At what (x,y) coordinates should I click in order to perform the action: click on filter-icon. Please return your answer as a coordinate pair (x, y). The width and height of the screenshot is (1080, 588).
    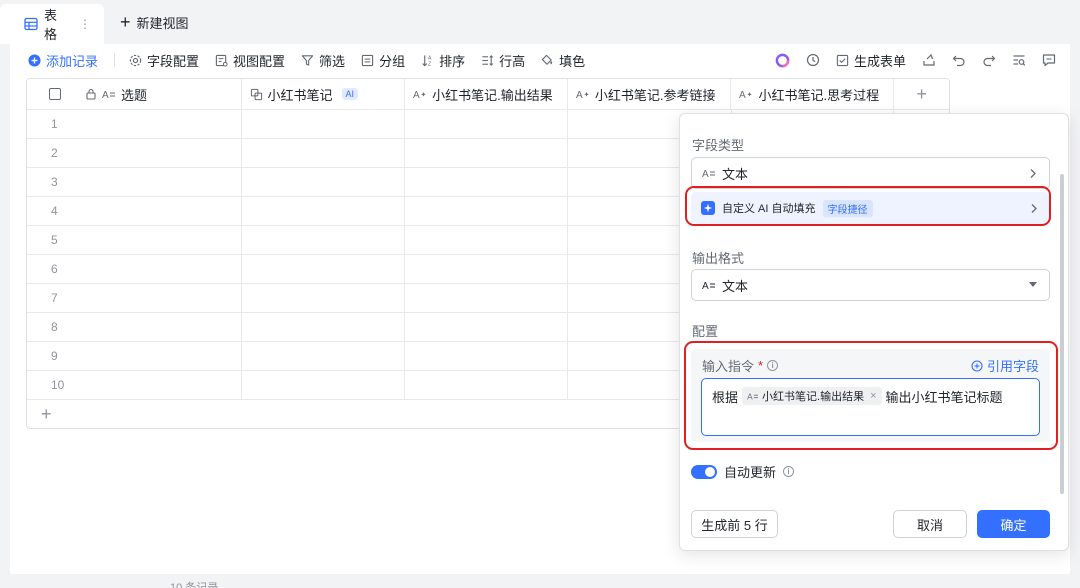
    Looking at the image, I should click on (307, 60).